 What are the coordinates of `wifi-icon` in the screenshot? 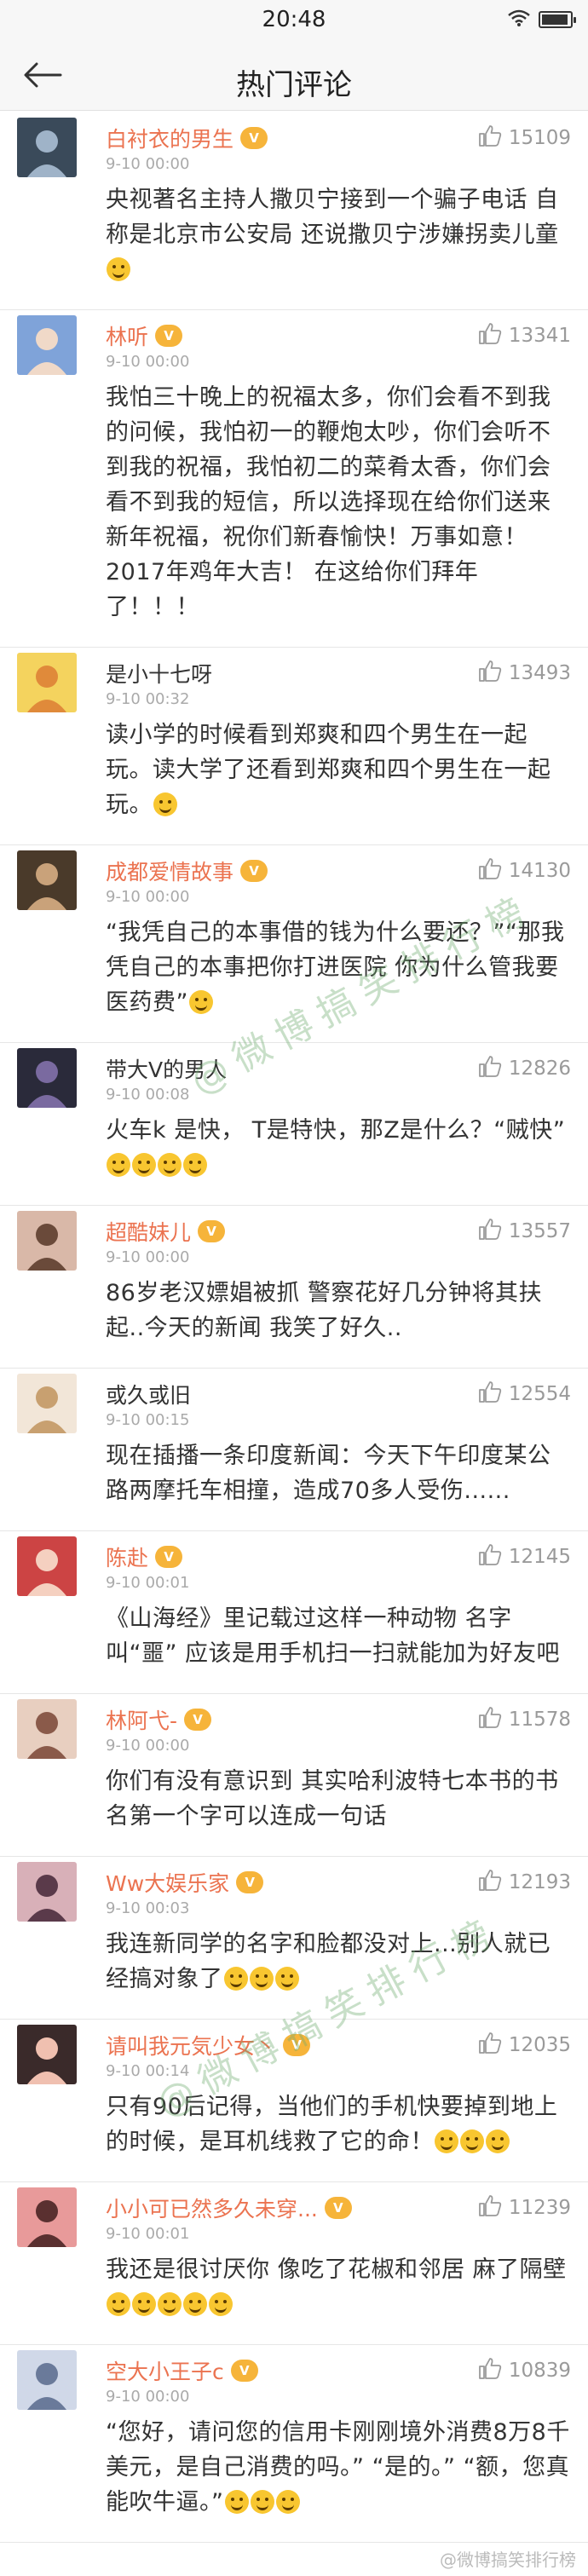 It's located at (519, 19).